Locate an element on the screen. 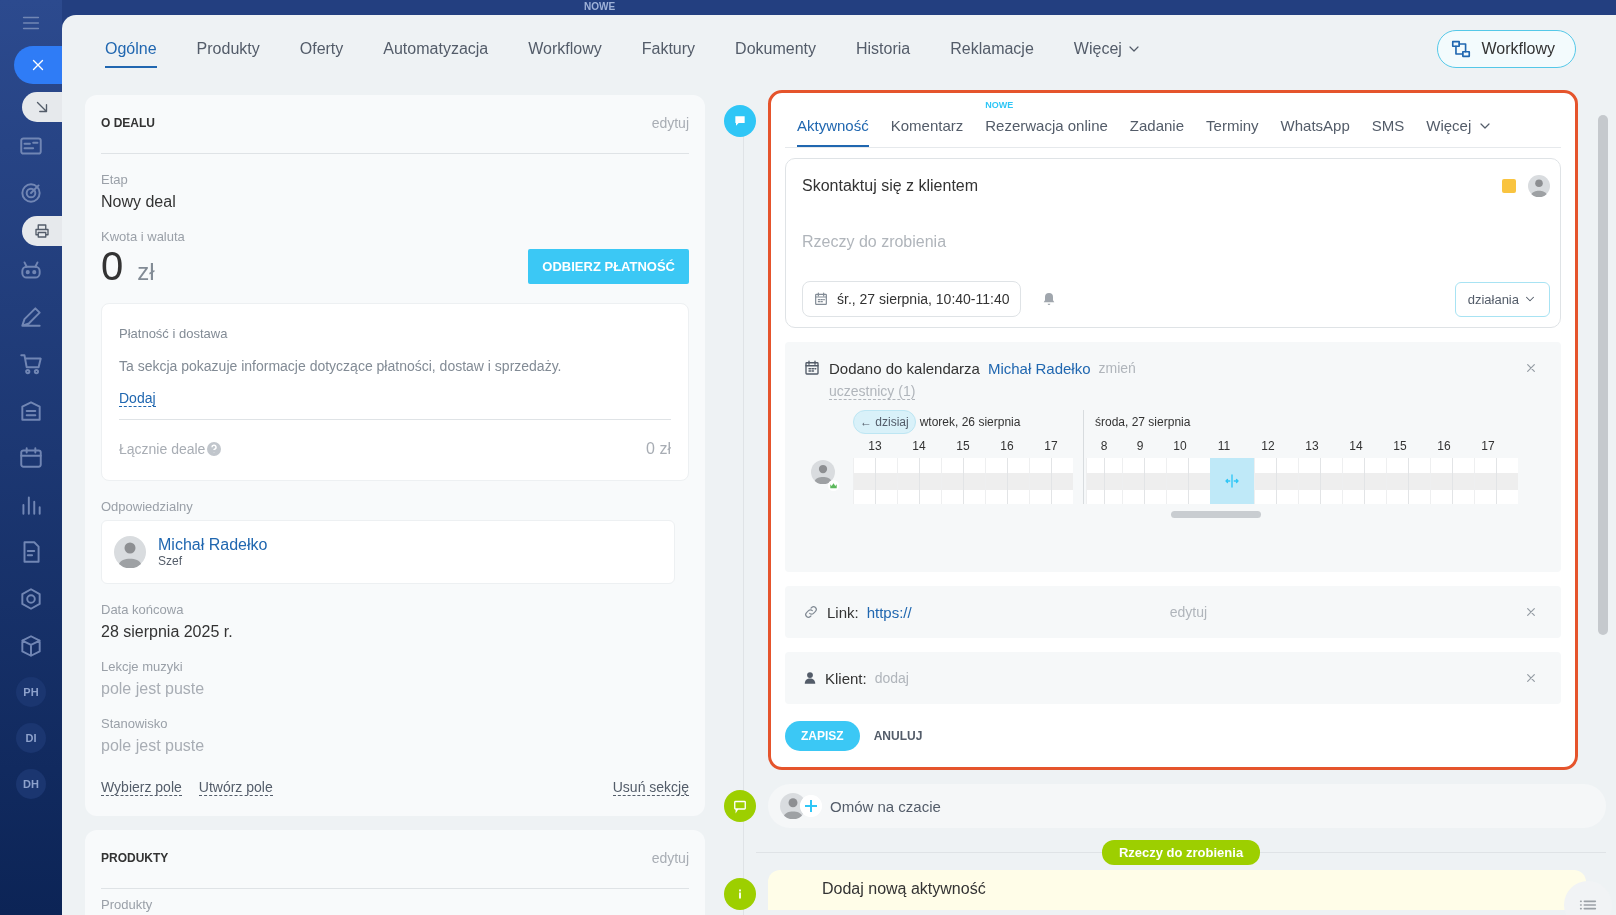 Image resolution: width=1616 pixels, height=915 pixels. diagram-icon is located at coordinates (1460, 49).